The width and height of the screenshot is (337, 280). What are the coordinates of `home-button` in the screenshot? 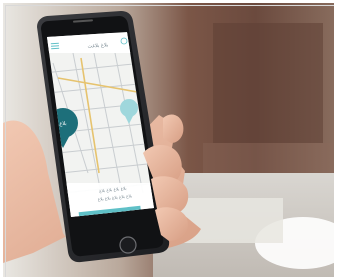 It's located at (128, 245).